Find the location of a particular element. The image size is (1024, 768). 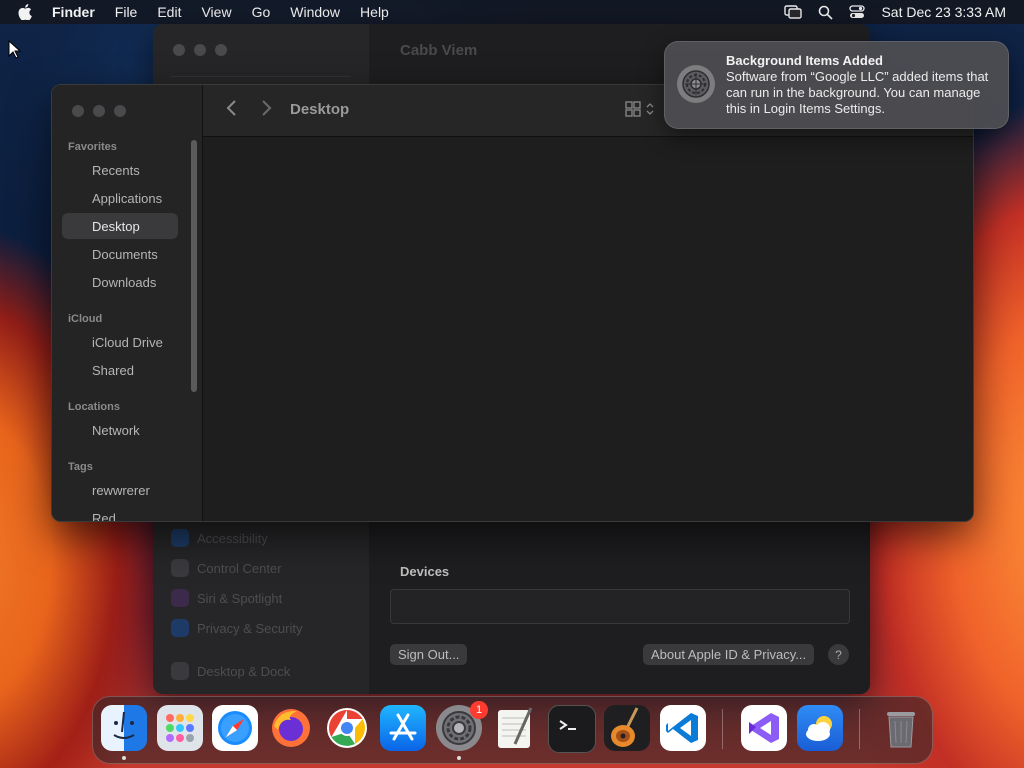

tag-icon is located at coordinates (78, 490).